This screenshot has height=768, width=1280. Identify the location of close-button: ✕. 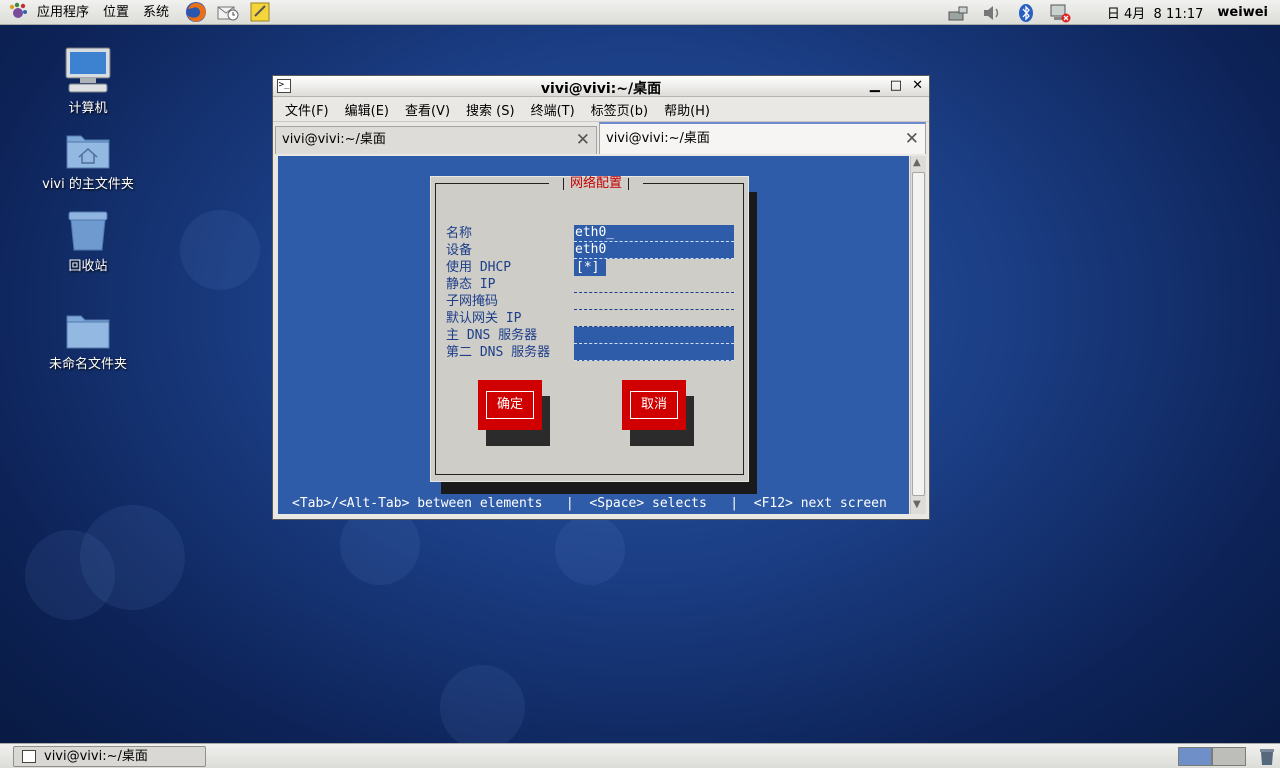
(917, 85).